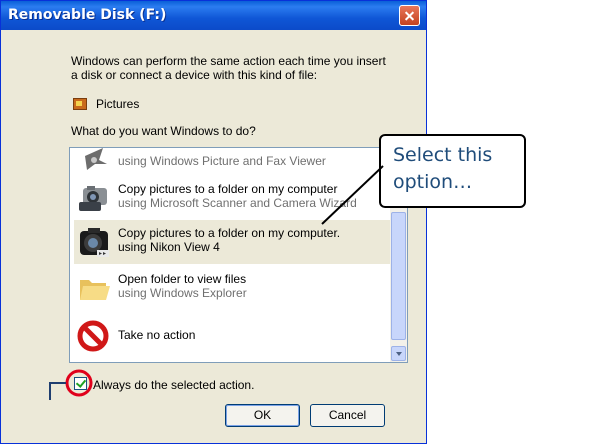 Image resolution: width=592 pixels, height=444 pixels. I want to click on folder-icon, so click(95, 290).